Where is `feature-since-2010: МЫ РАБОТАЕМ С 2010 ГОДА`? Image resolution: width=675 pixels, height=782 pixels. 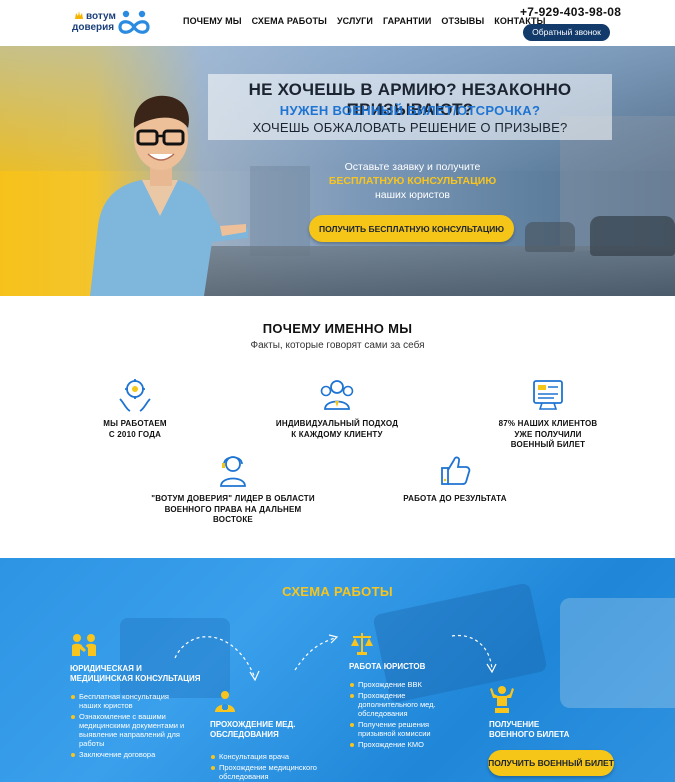
feature-since-2010: МЫ РАБОТАЕМ С 2010 ГОДА is located at coordinates (135, 408).